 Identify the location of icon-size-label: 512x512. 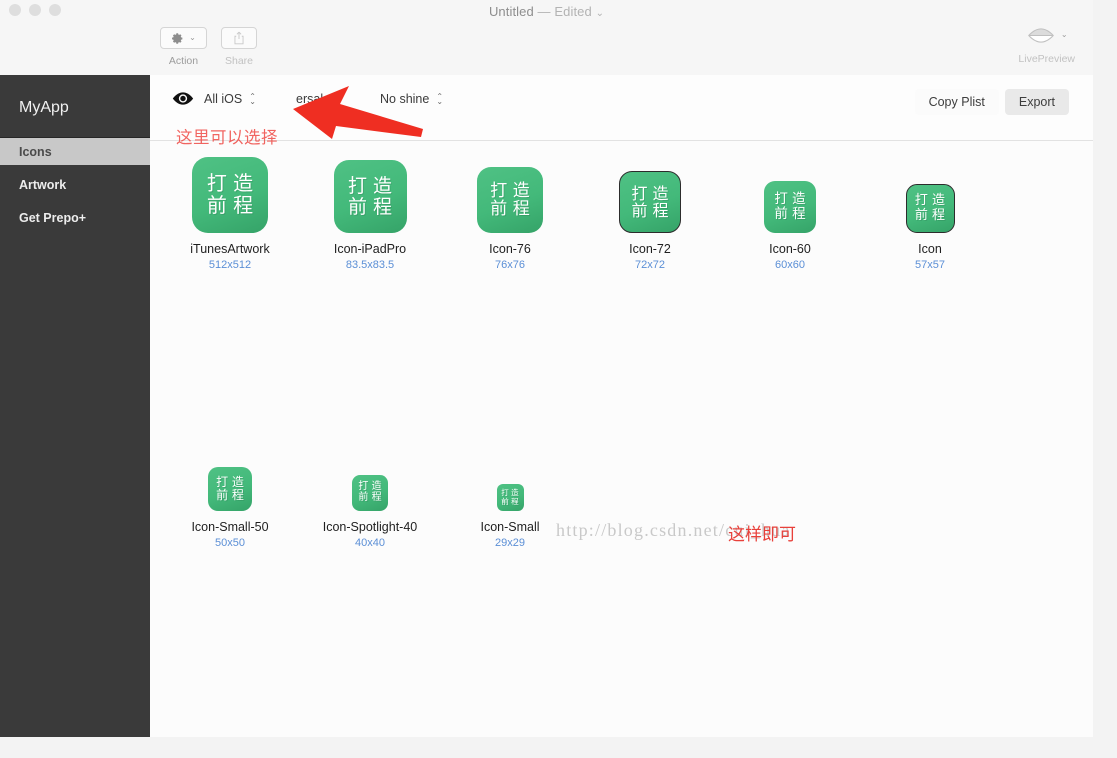
(230, 265).